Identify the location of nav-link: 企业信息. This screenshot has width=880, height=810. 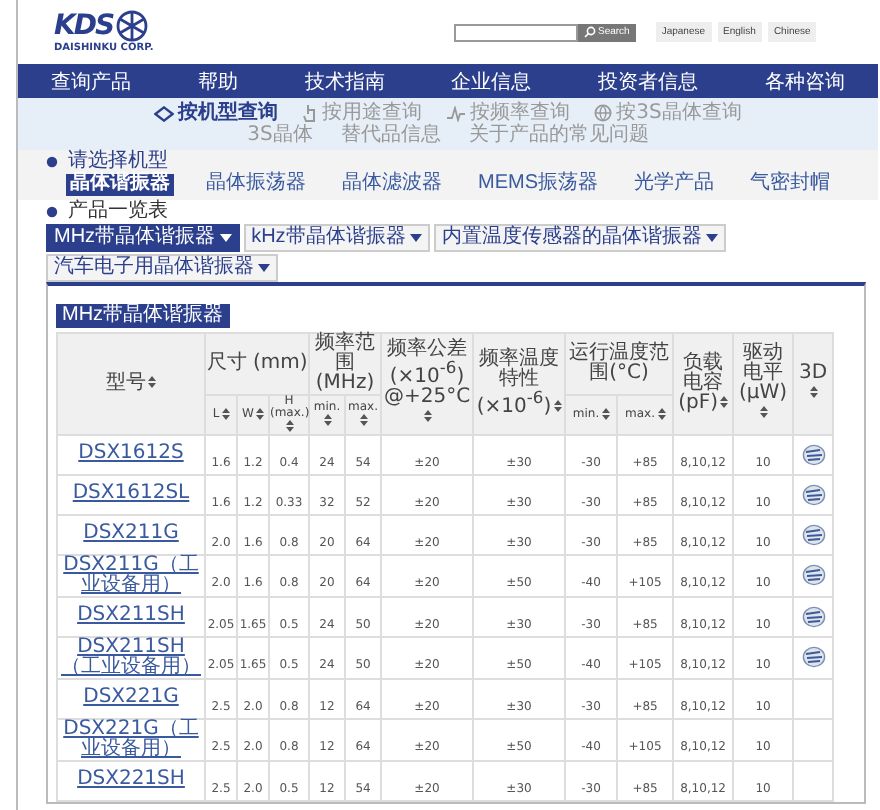
(491, 81).